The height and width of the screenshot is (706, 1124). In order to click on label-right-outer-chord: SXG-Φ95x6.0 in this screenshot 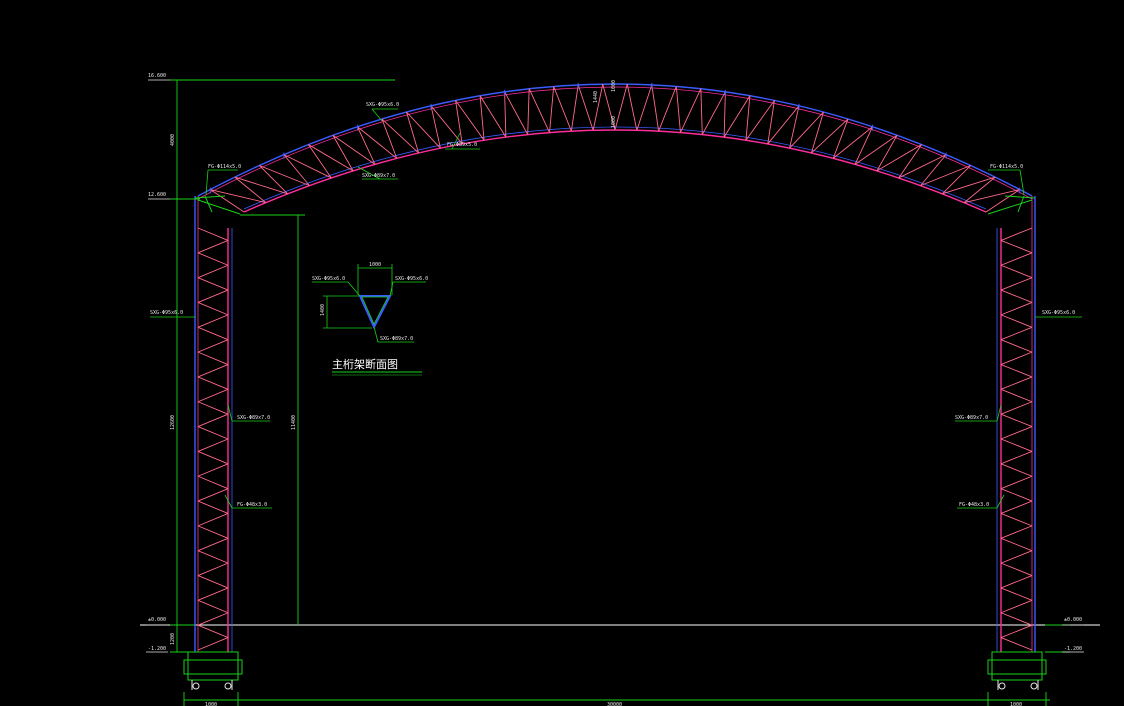, I will do `click(1058, 313)`.